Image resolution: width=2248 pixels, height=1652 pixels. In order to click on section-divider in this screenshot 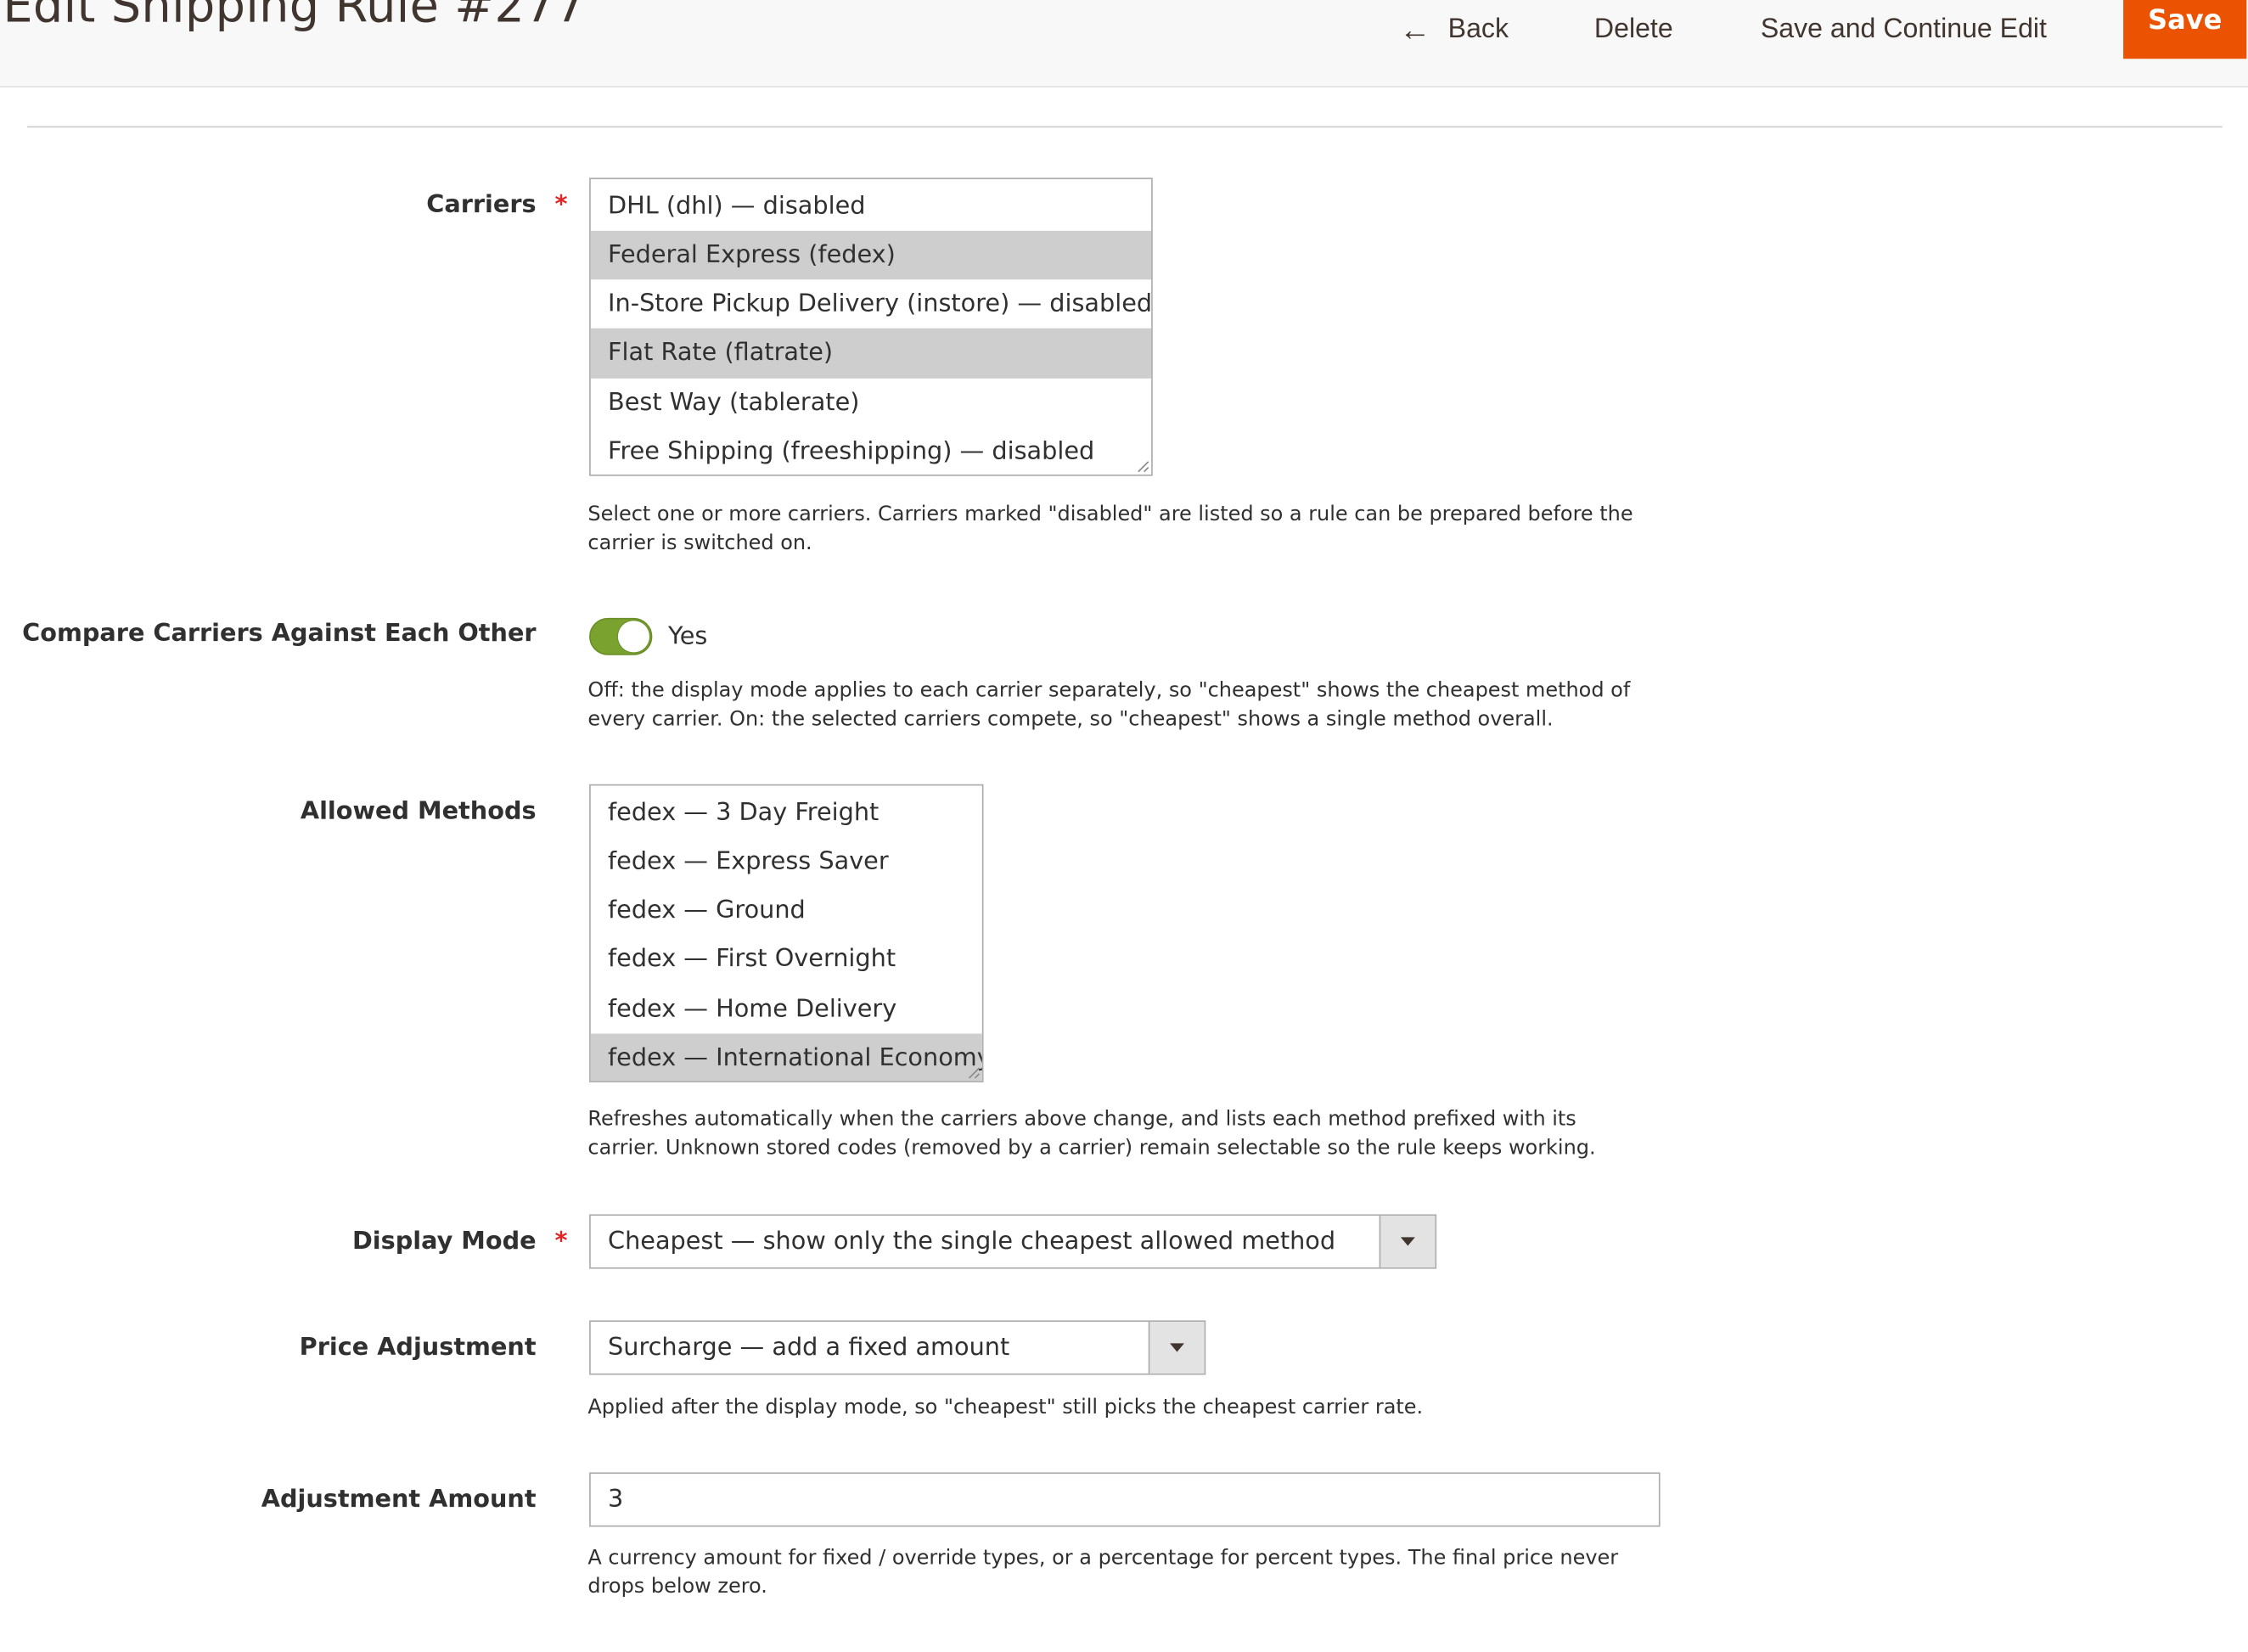, I will do `click(1125, 127)`.